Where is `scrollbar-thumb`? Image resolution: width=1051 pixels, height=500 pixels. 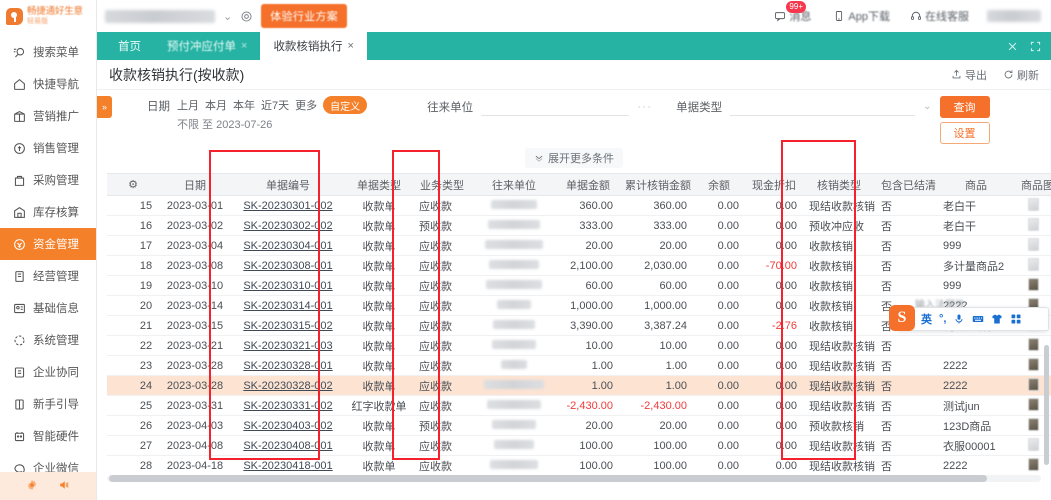 scrollbar-thumb is located at coordinates (548, 478).